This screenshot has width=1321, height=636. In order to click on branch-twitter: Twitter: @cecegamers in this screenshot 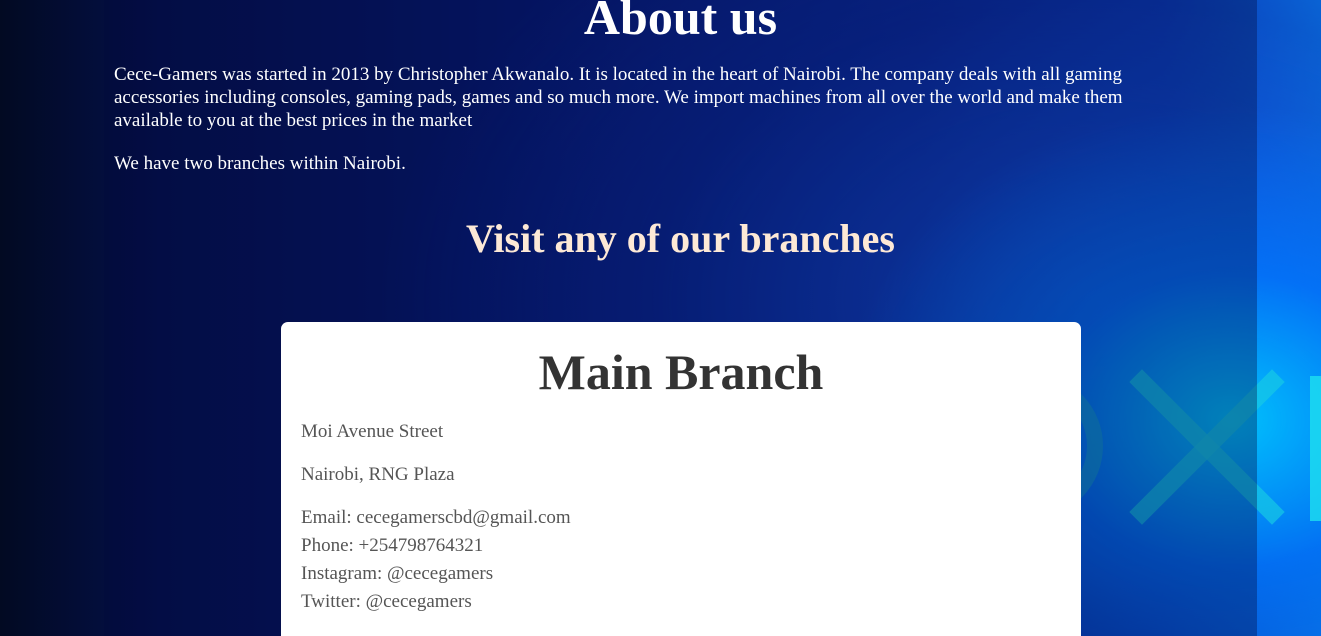, I will do `click(386, 601)`.